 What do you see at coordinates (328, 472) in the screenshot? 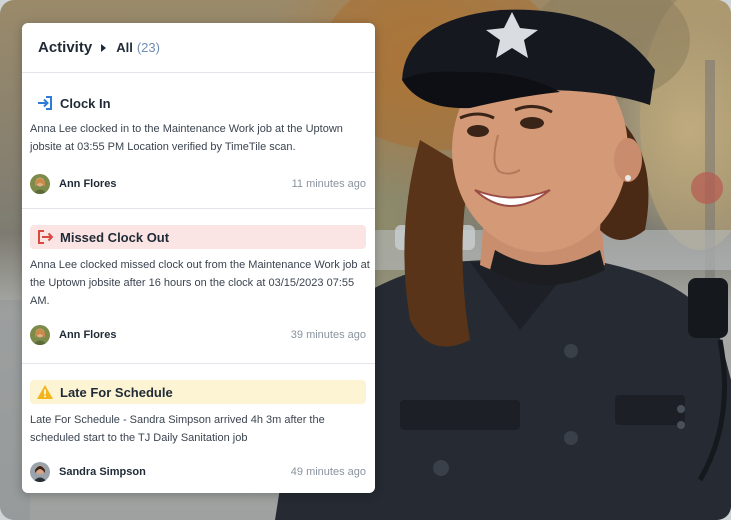
I see `timestamp: 49 minutes ago` at bounding box center [328, 472].